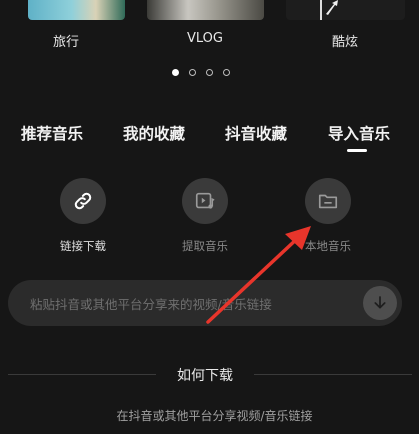 The width and height of the screenshot is (419, 434). Describe the element at coordinates (52, 133) in the screenshot. I see `tab-recommended-music: 推荐音乐` at that location.